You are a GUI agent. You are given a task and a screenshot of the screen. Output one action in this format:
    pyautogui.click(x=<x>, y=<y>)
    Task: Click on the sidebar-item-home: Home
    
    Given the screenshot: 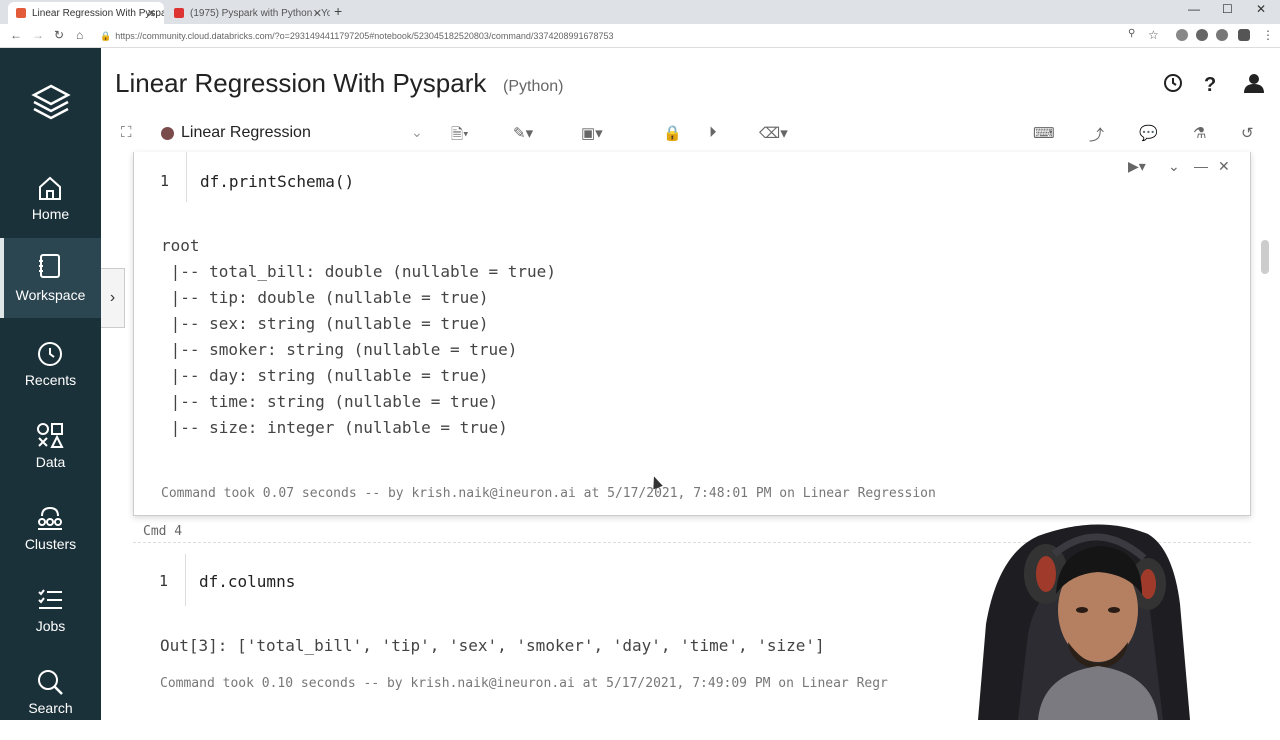 What is the action you would take?
    pyautogui.click(x=50, y=206)
    